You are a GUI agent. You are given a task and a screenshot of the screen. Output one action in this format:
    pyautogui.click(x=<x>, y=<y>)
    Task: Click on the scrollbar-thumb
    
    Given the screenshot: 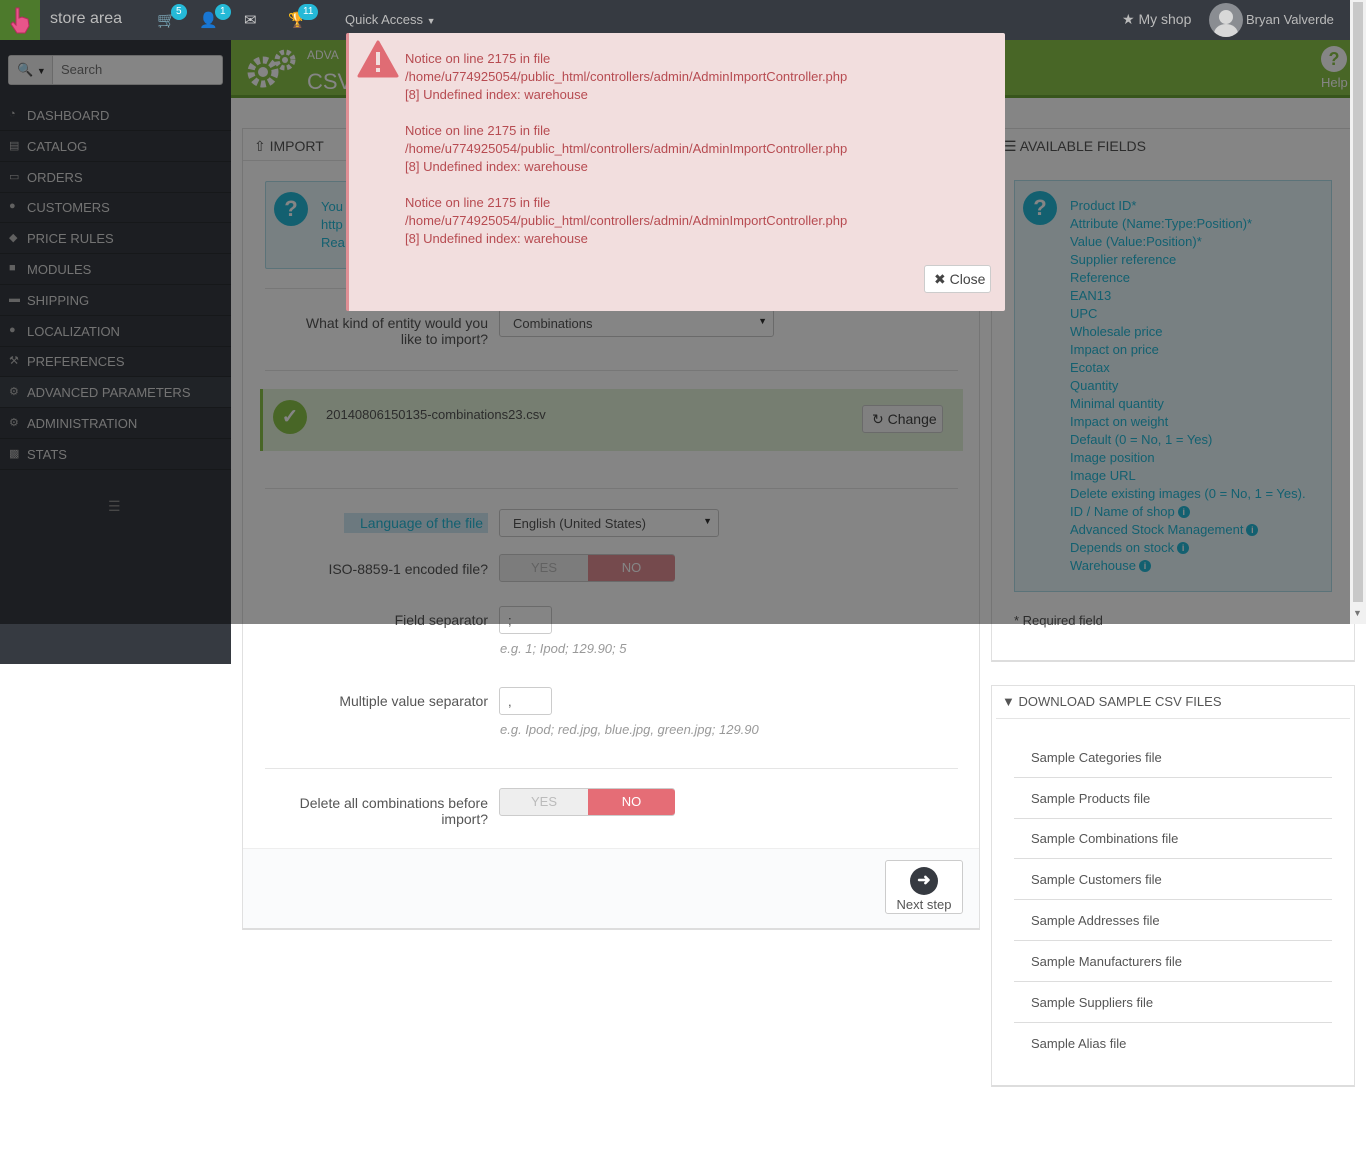 What is the action you would take?
    pyautogui.click(x=1358, y=302)
    